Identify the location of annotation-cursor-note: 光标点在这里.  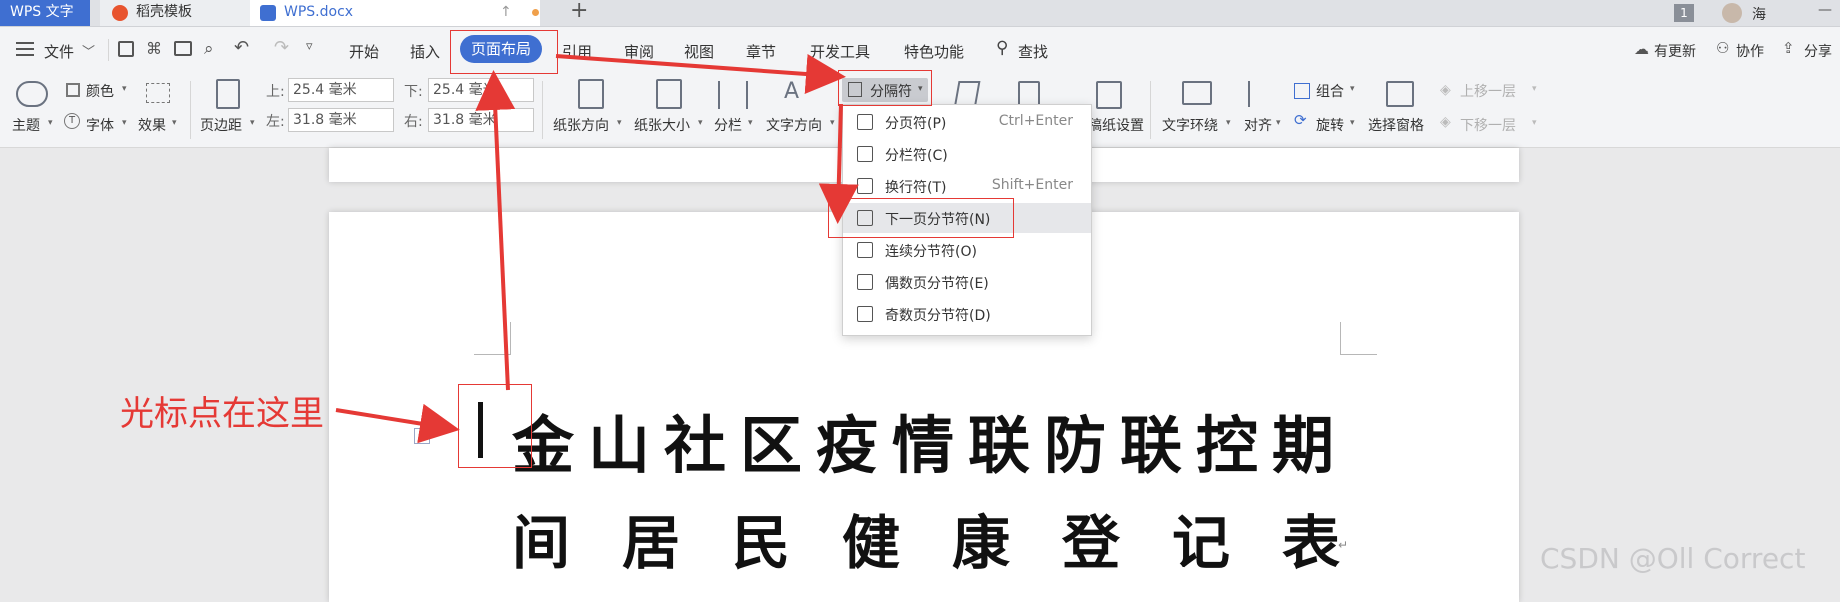
(222, 414).